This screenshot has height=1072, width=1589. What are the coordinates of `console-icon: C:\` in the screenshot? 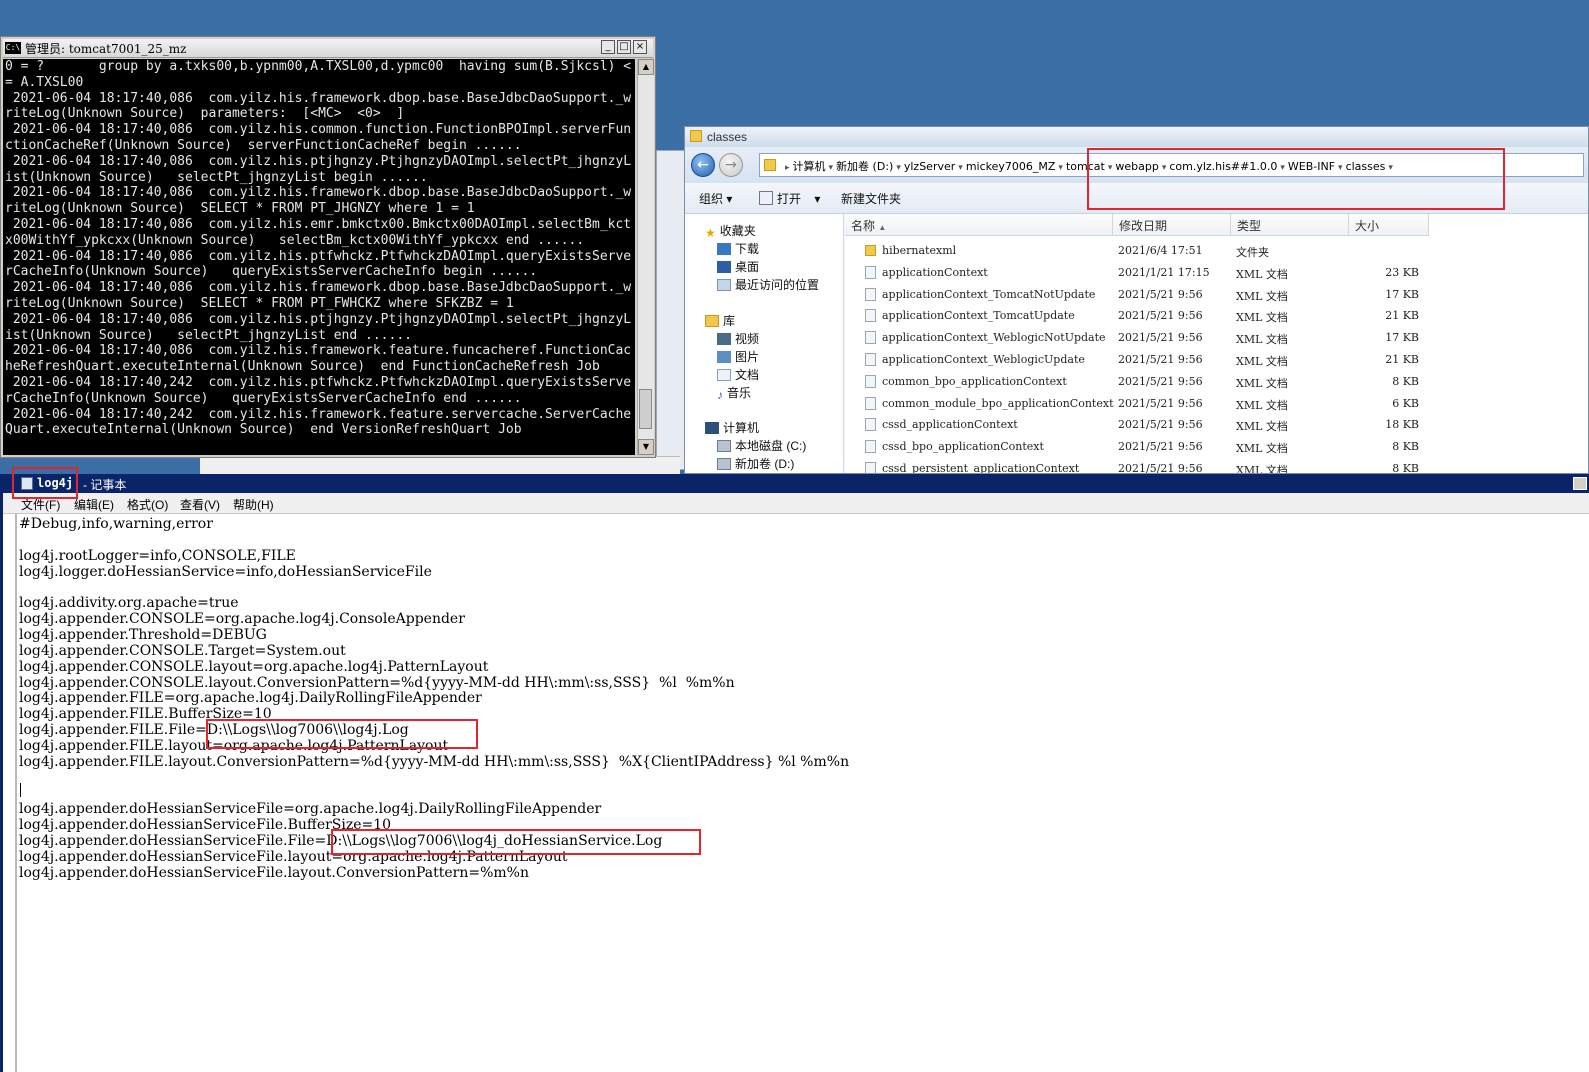 It's located at (13, 48).